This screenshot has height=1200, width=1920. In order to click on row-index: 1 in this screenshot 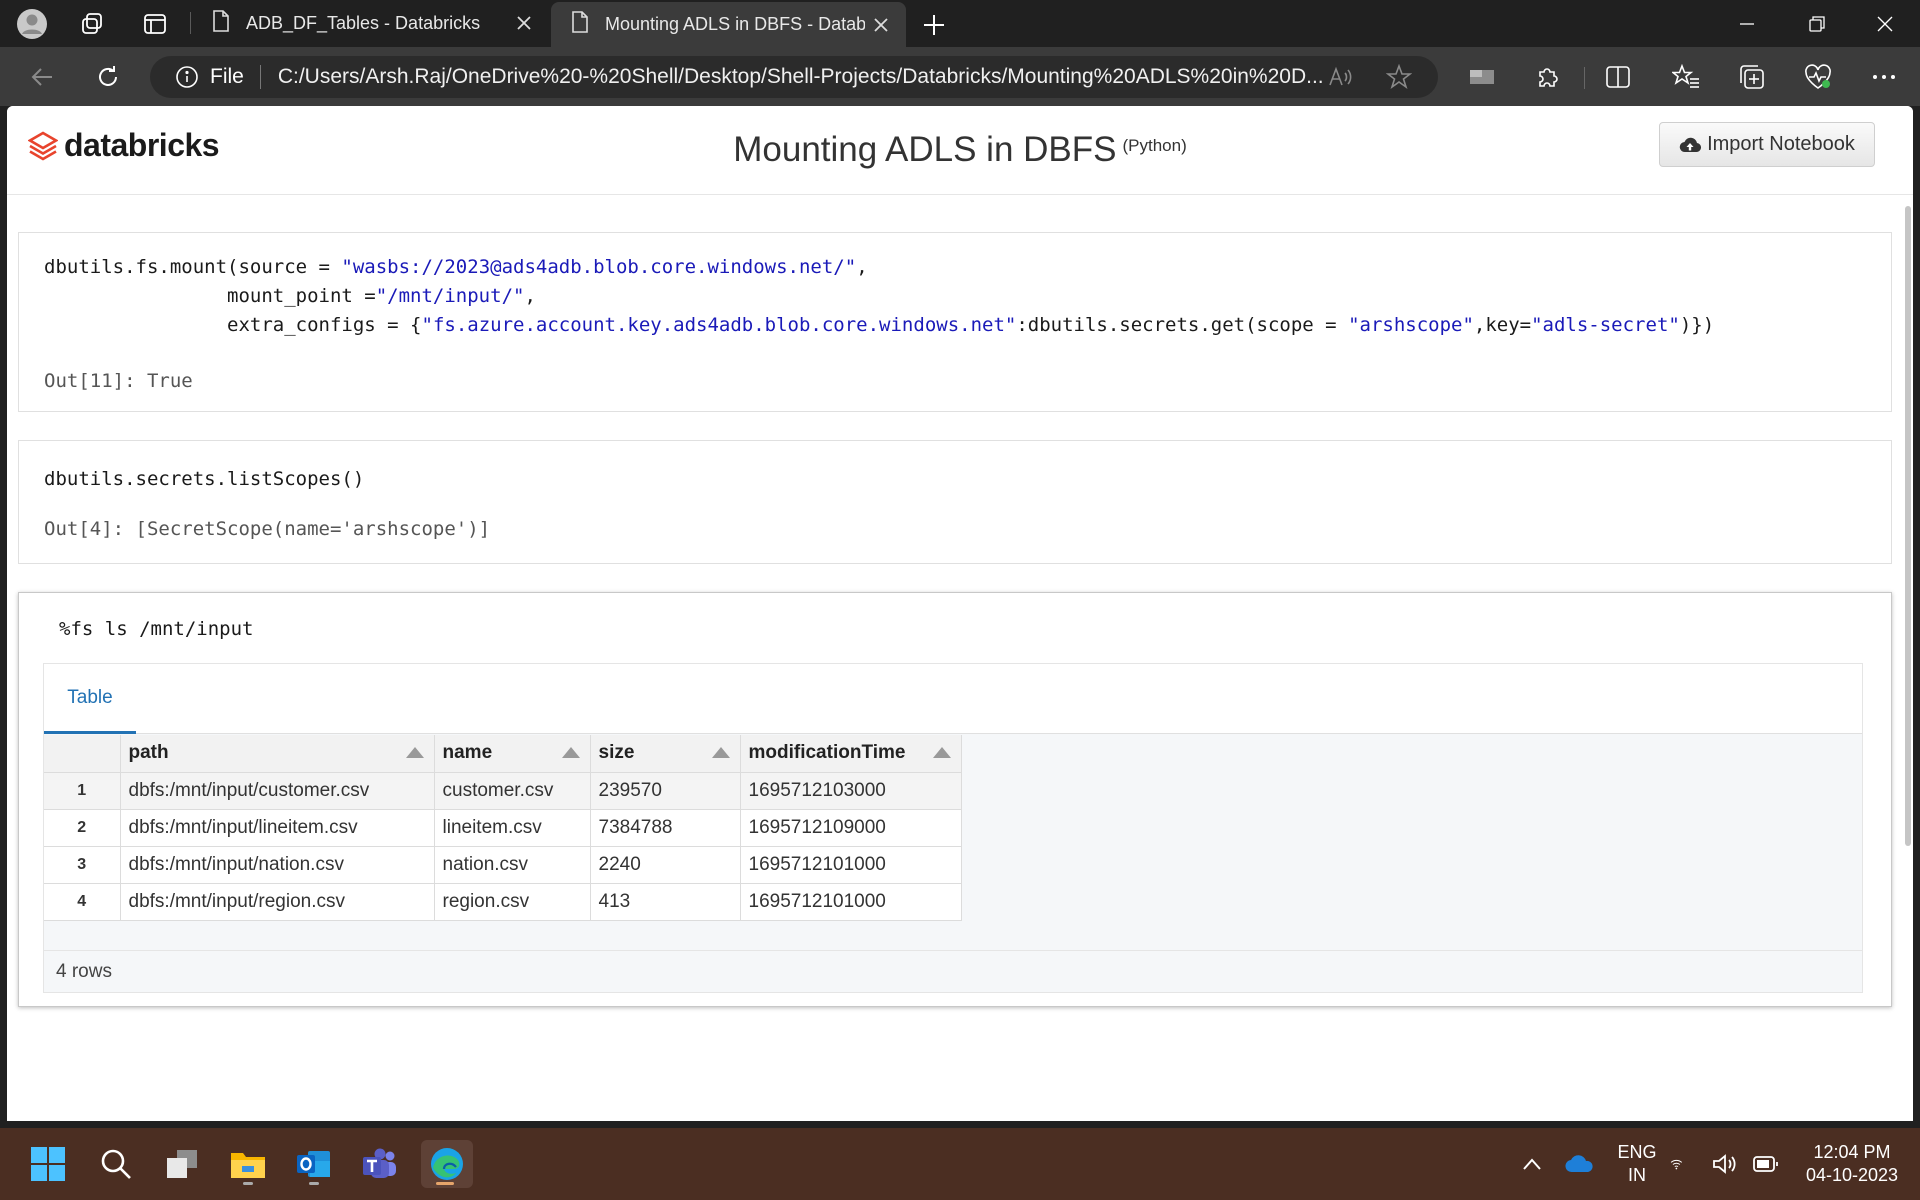, I will do `click(82, 791)`.